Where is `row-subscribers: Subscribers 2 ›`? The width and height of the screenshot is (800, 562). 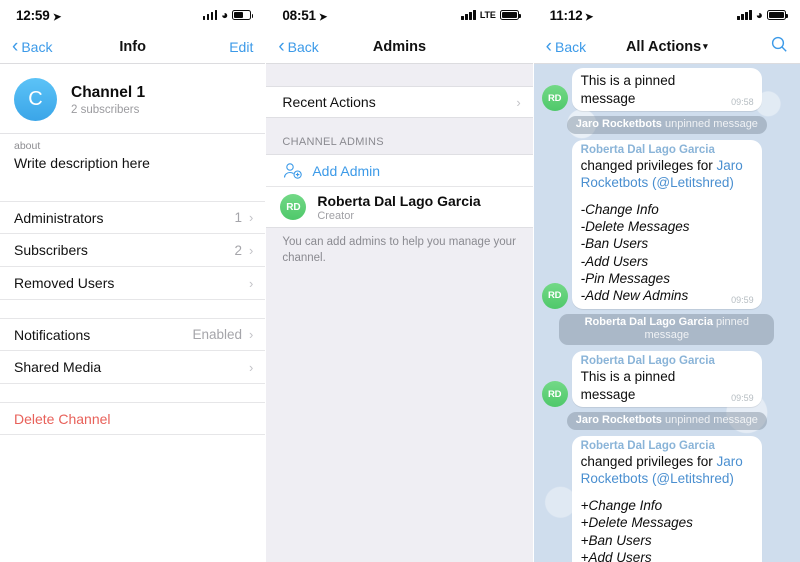
row-subscribers: Subscribers 2 › is located at coordinates (133, 250).